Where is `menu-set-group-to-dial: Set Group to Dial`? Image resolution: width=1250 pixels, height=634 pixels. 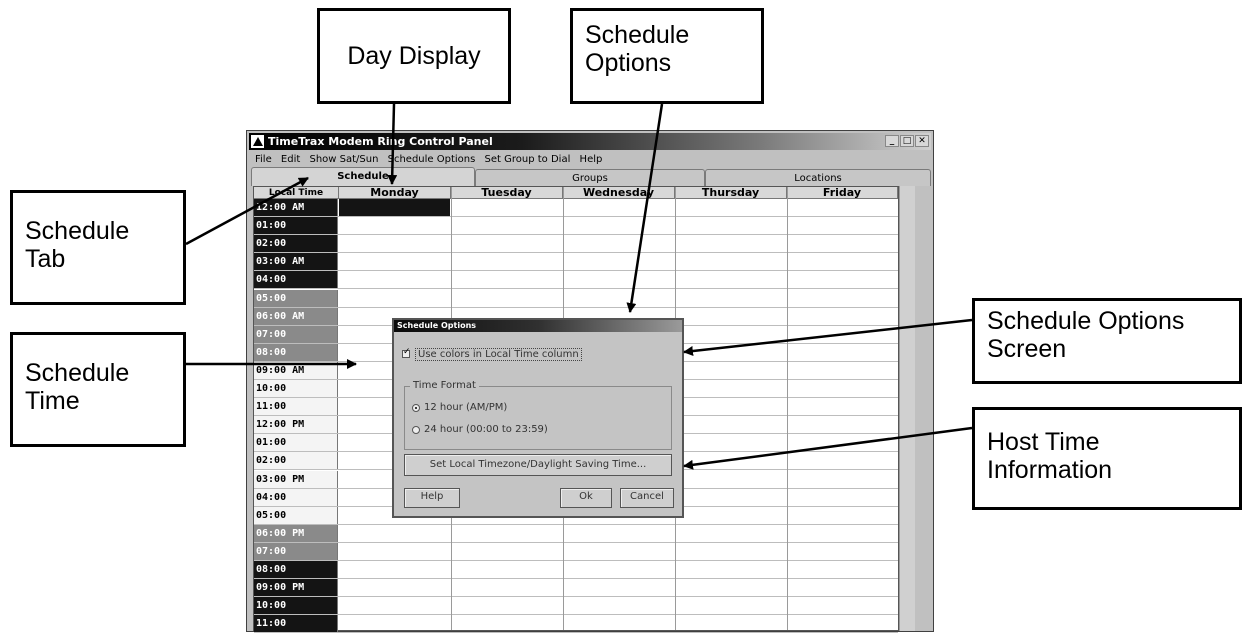
menu-set-group-to-dial: Set Group to Dial is located at coordinates (528, 159).